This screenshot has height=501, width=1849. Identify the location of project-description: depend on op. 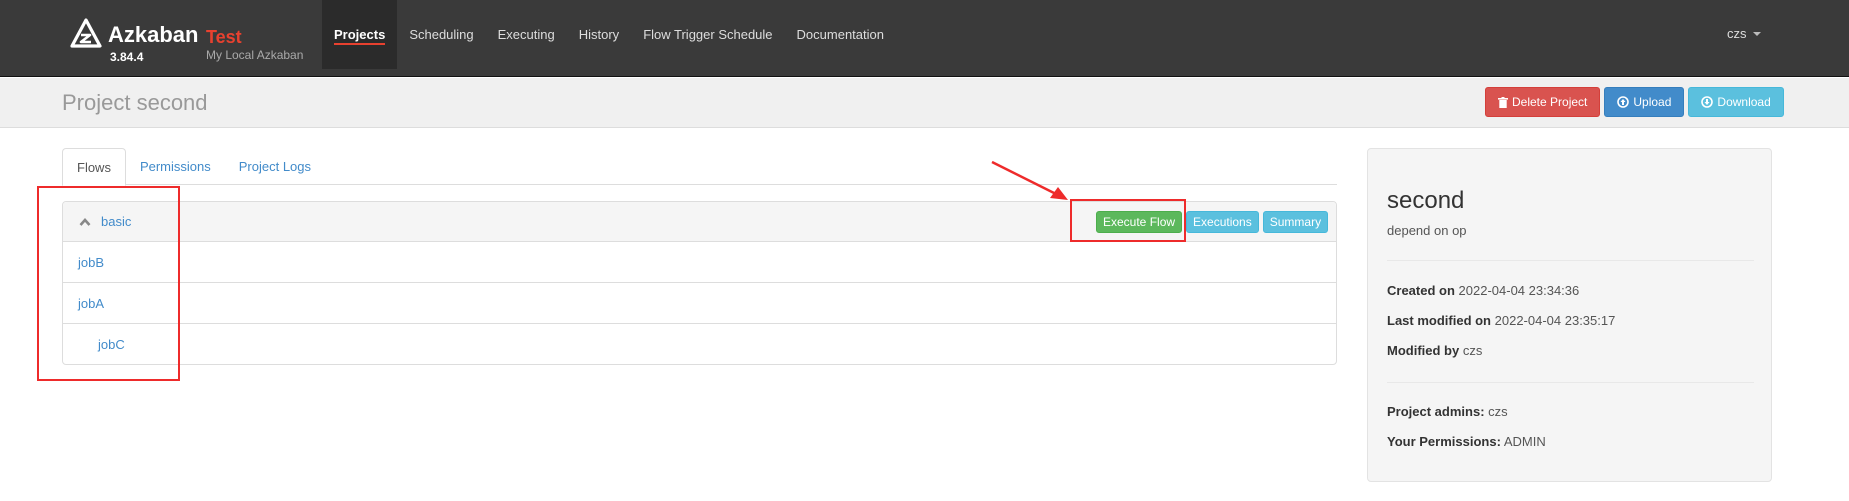
(1427, 230).